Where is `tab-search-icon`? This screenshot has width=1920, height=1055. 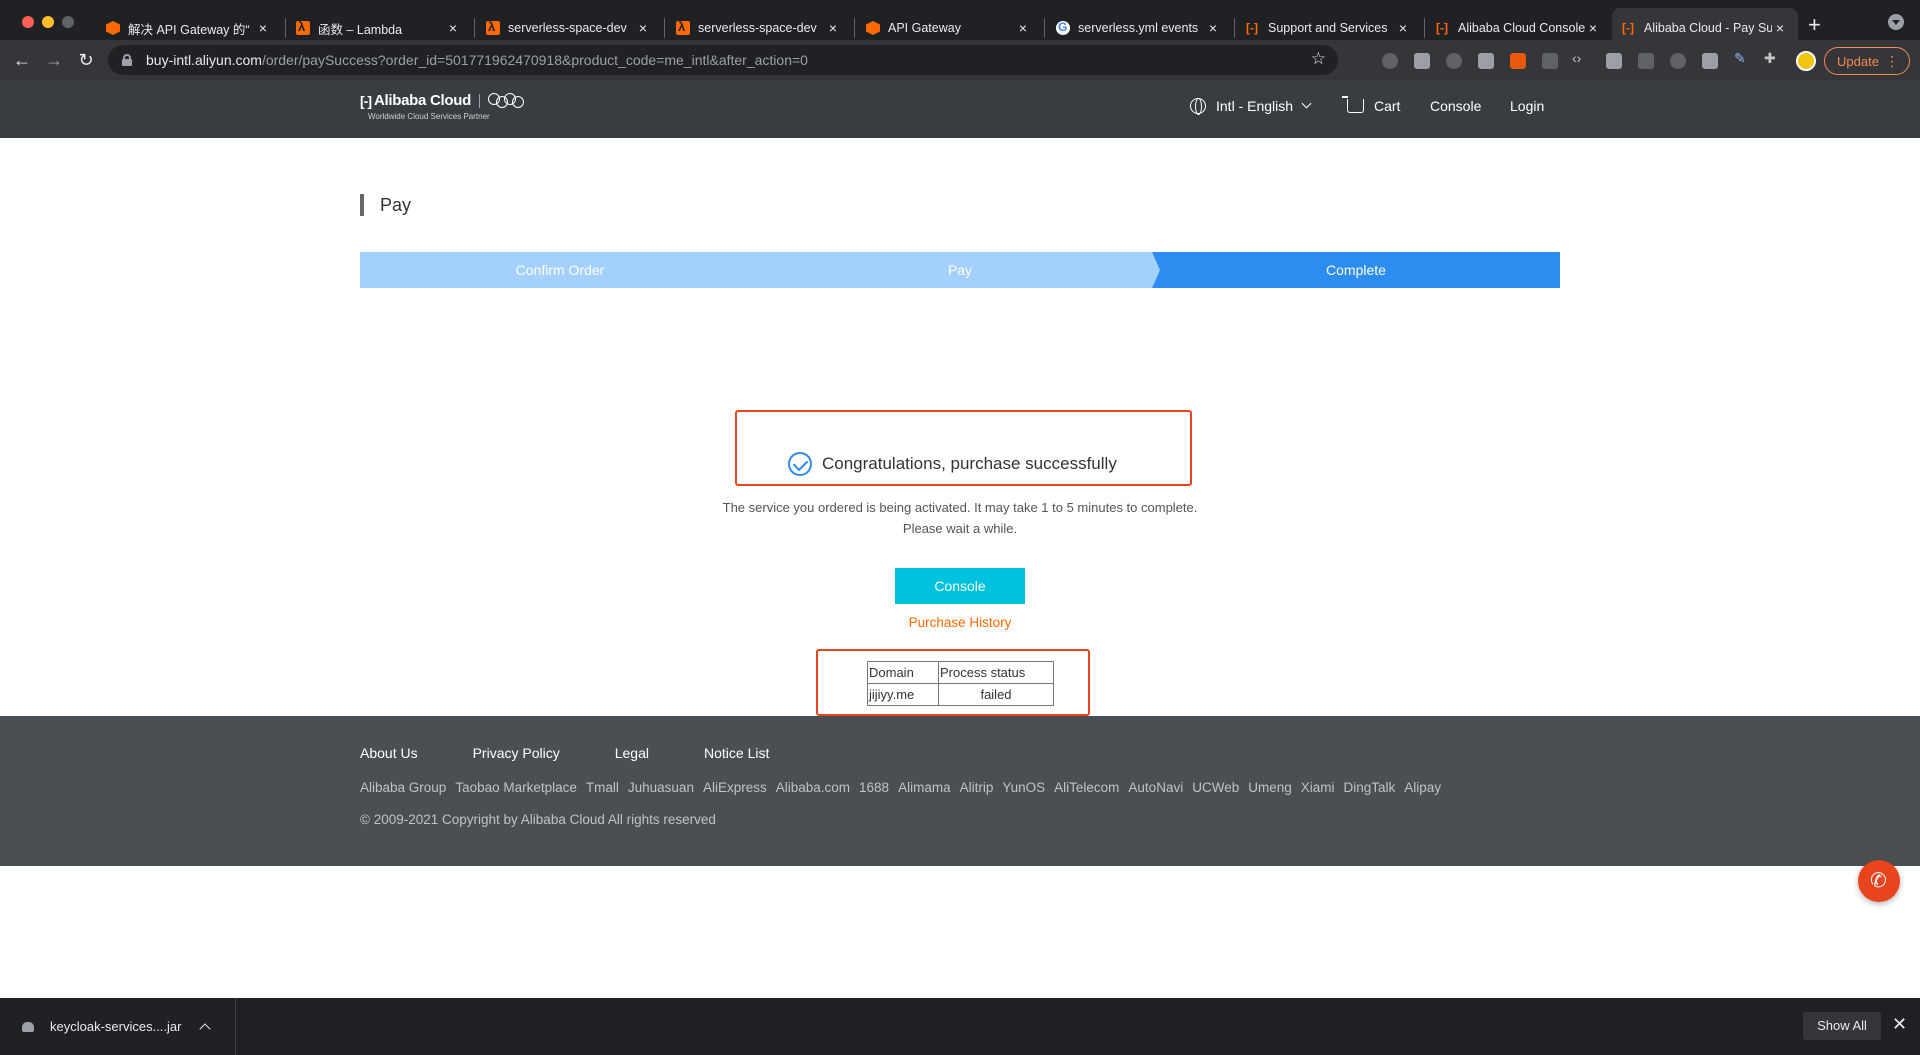 tab-search-icon is located at coordinates (1896, 22).